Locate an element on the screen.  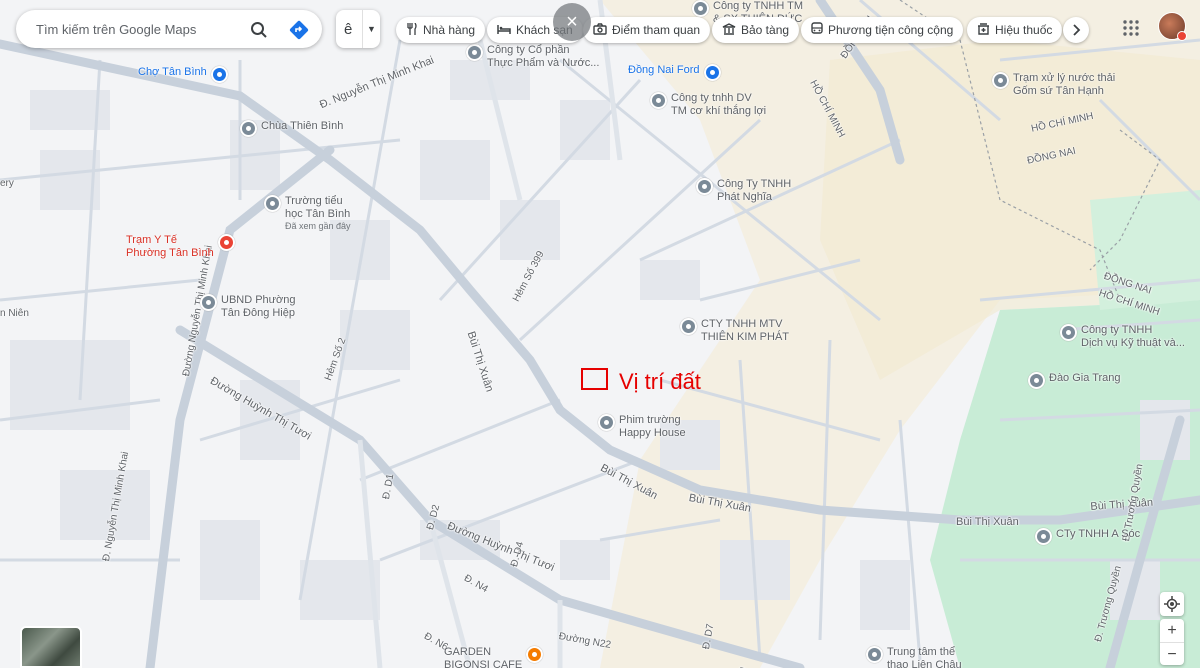
close-icon: × is located at coordinates (572, 22).